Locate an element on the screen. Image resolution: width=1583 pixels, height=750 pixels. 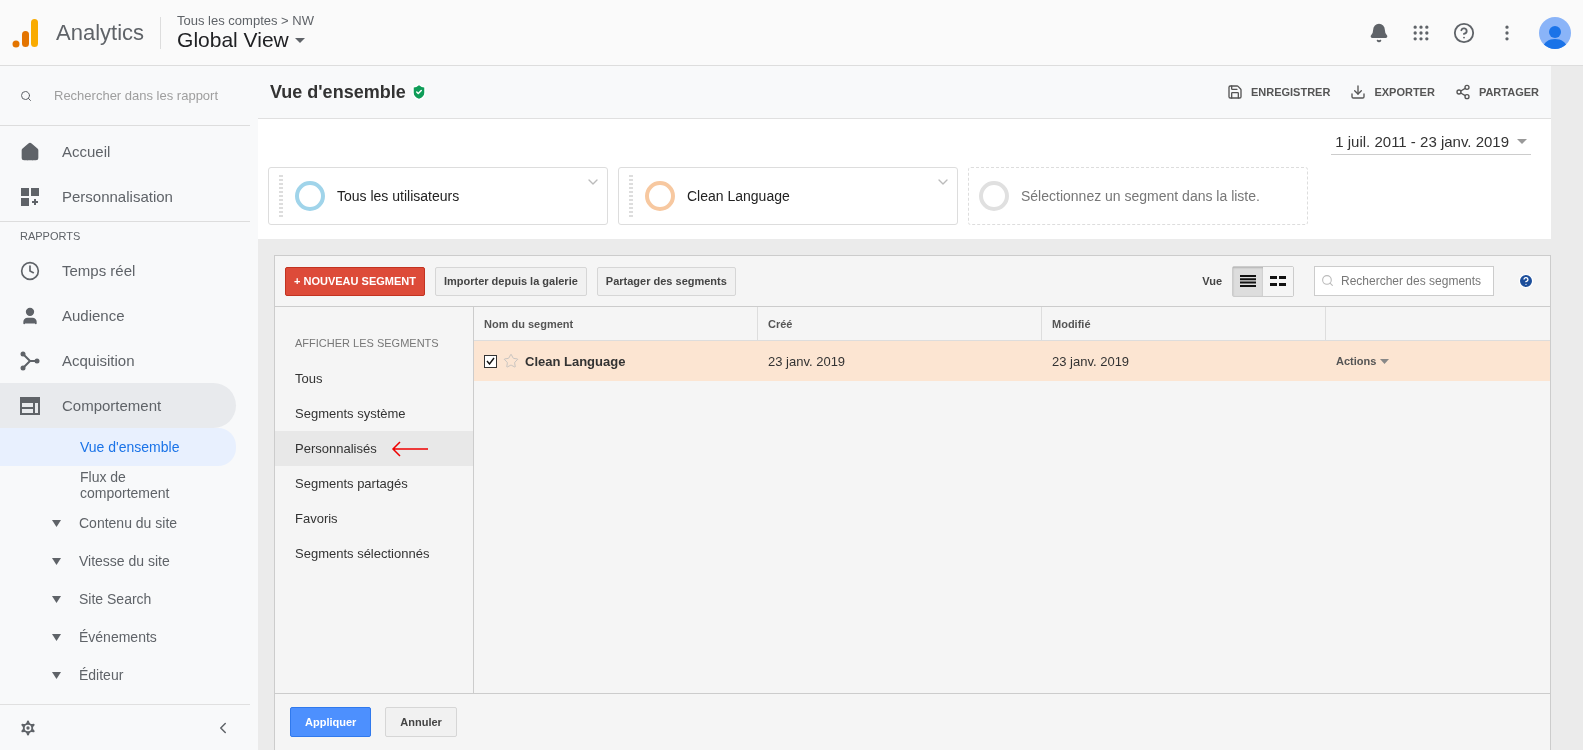
list-icon is located at coordinates (1248, 281).